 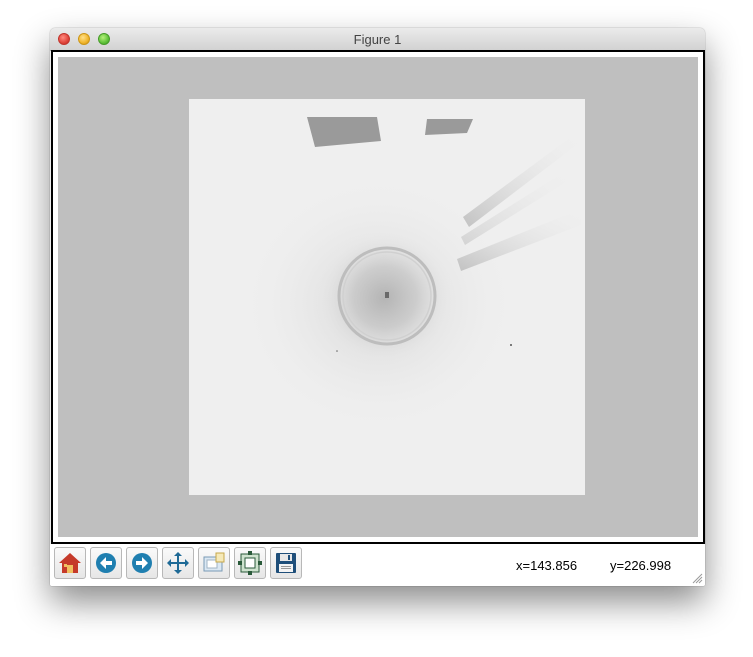 I want to click on zoom-button, so click(x=214, y=563).